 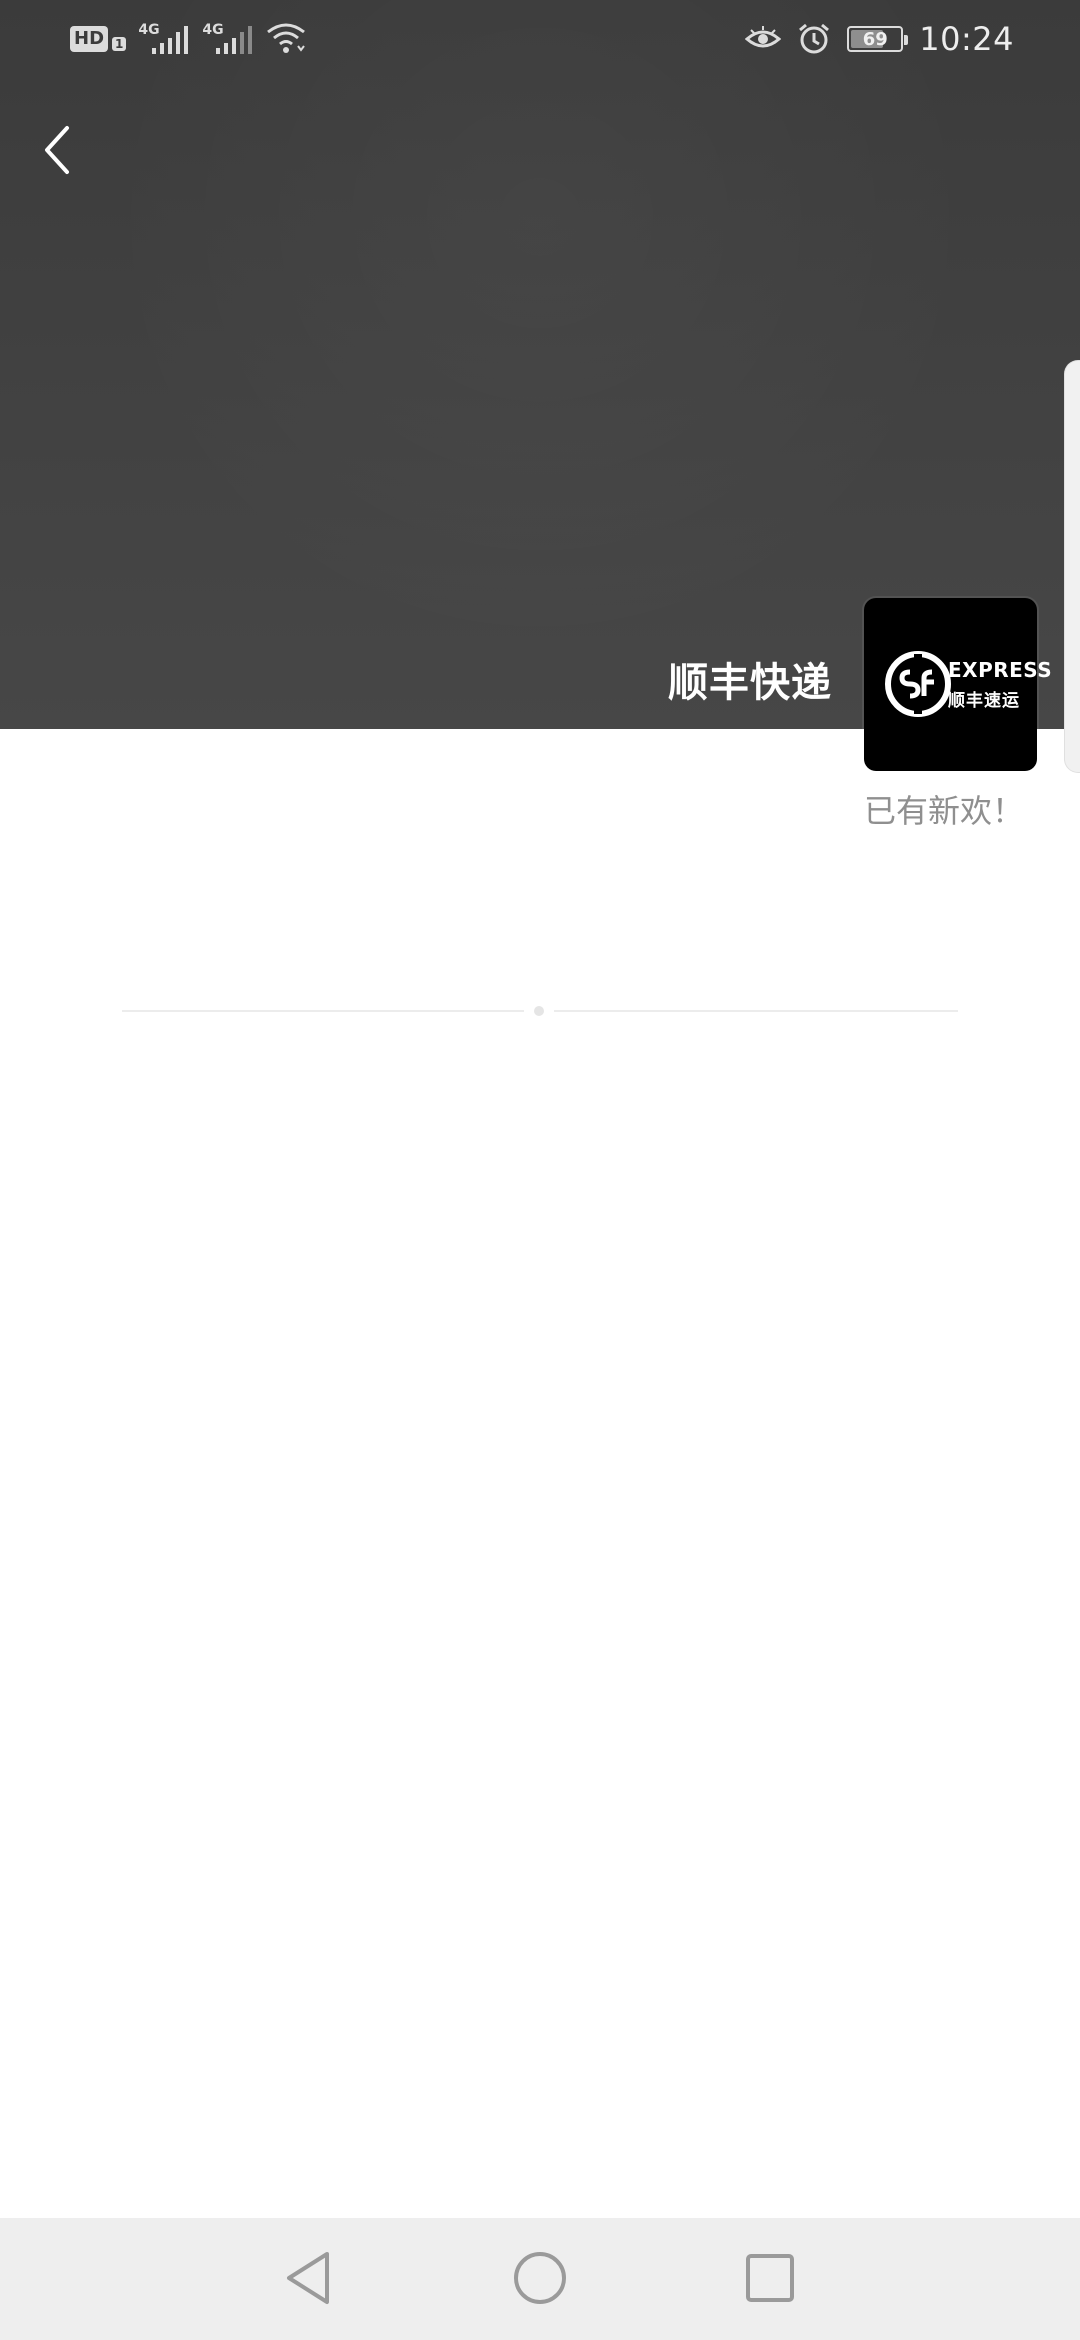 What do you see at coordinates (89, 39) in the screenshot?
I see `hd-label: HD` at bounding box center [89, 39].